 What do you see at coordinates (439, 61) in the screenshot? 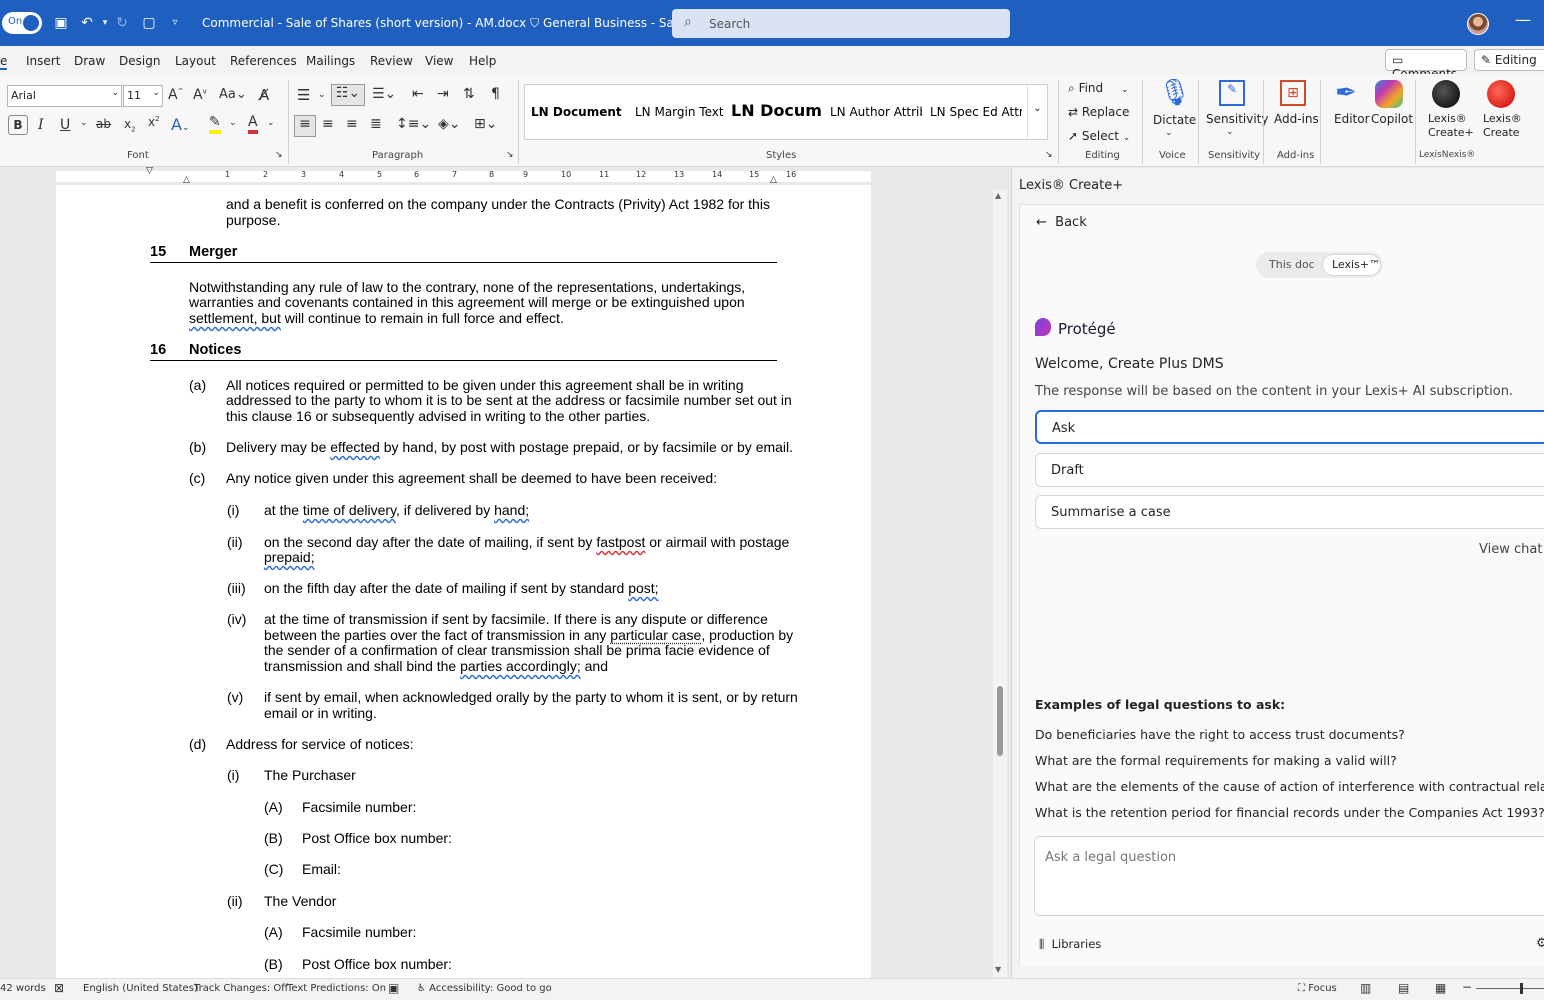
I see `tab-view: View` at bounding box center [439, 61].